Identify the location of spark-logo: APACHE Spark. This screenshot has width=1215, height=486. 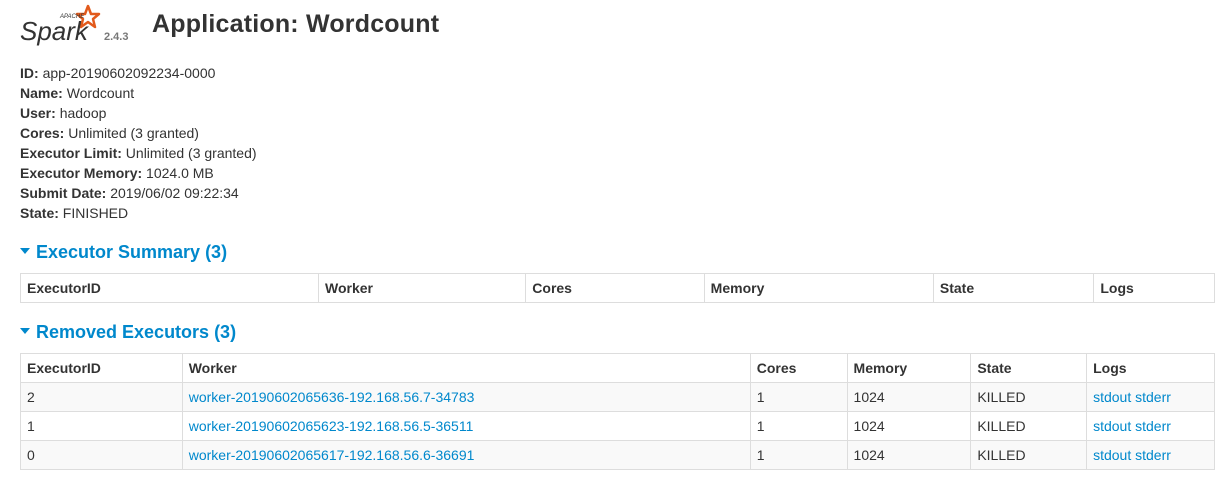
(63, 26).